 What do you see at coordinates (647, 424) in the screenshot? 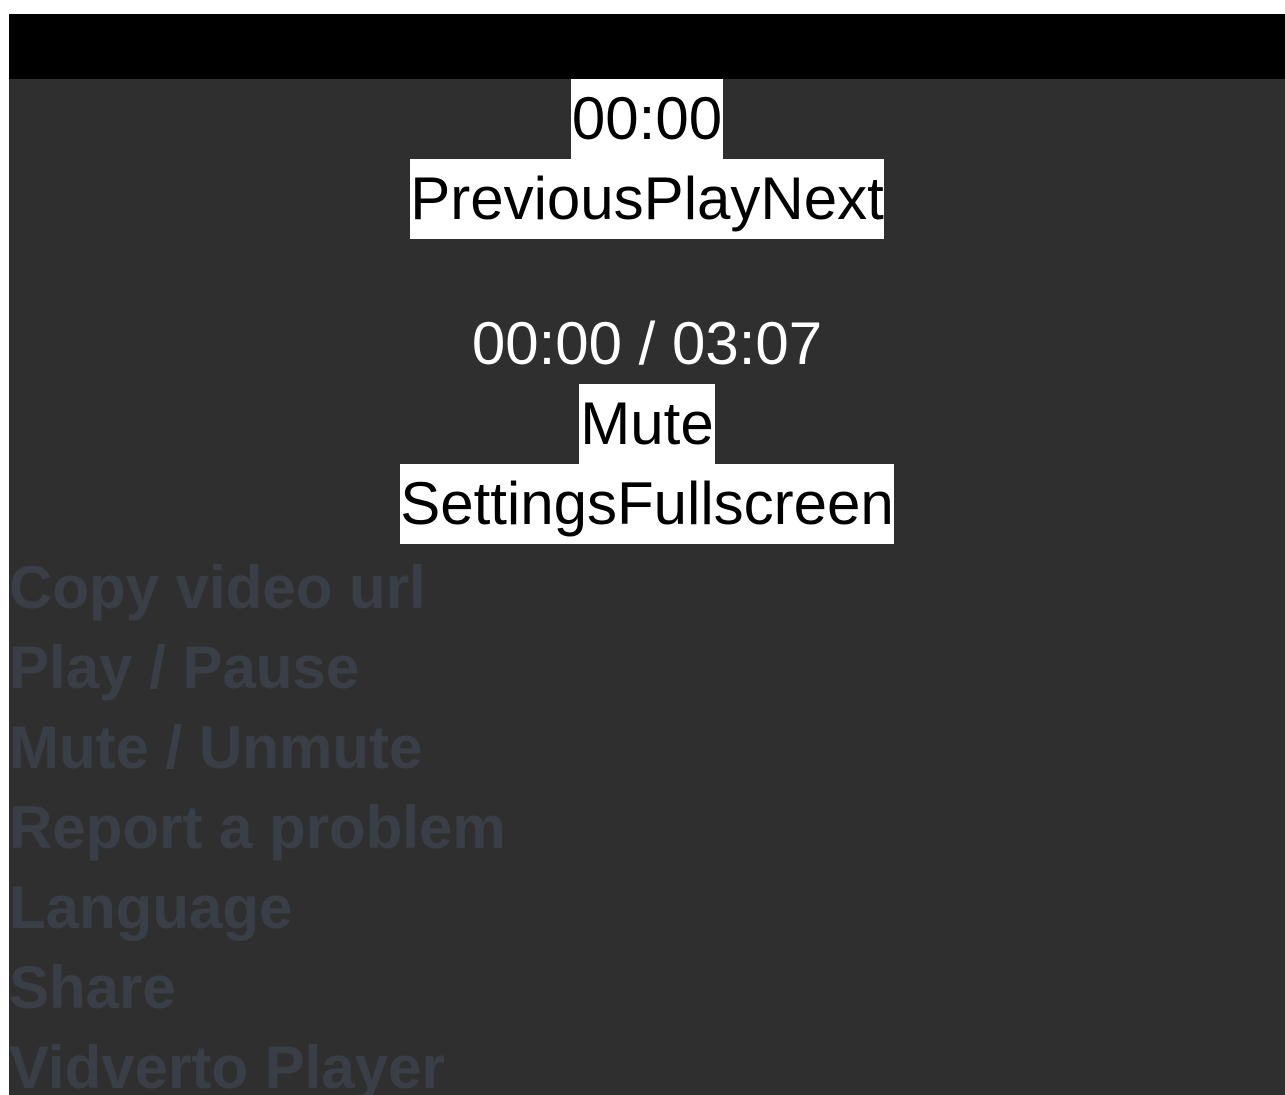
I see `mute-button: Mute` at bounding box center [647, 424].